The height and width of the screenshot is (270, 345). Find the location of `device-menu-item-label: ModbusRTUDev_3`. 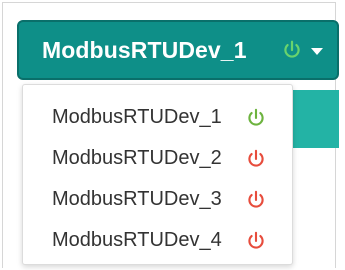

device-menu-item-label: ModbusRTUDev_3 is located at coordinates (137, 199).